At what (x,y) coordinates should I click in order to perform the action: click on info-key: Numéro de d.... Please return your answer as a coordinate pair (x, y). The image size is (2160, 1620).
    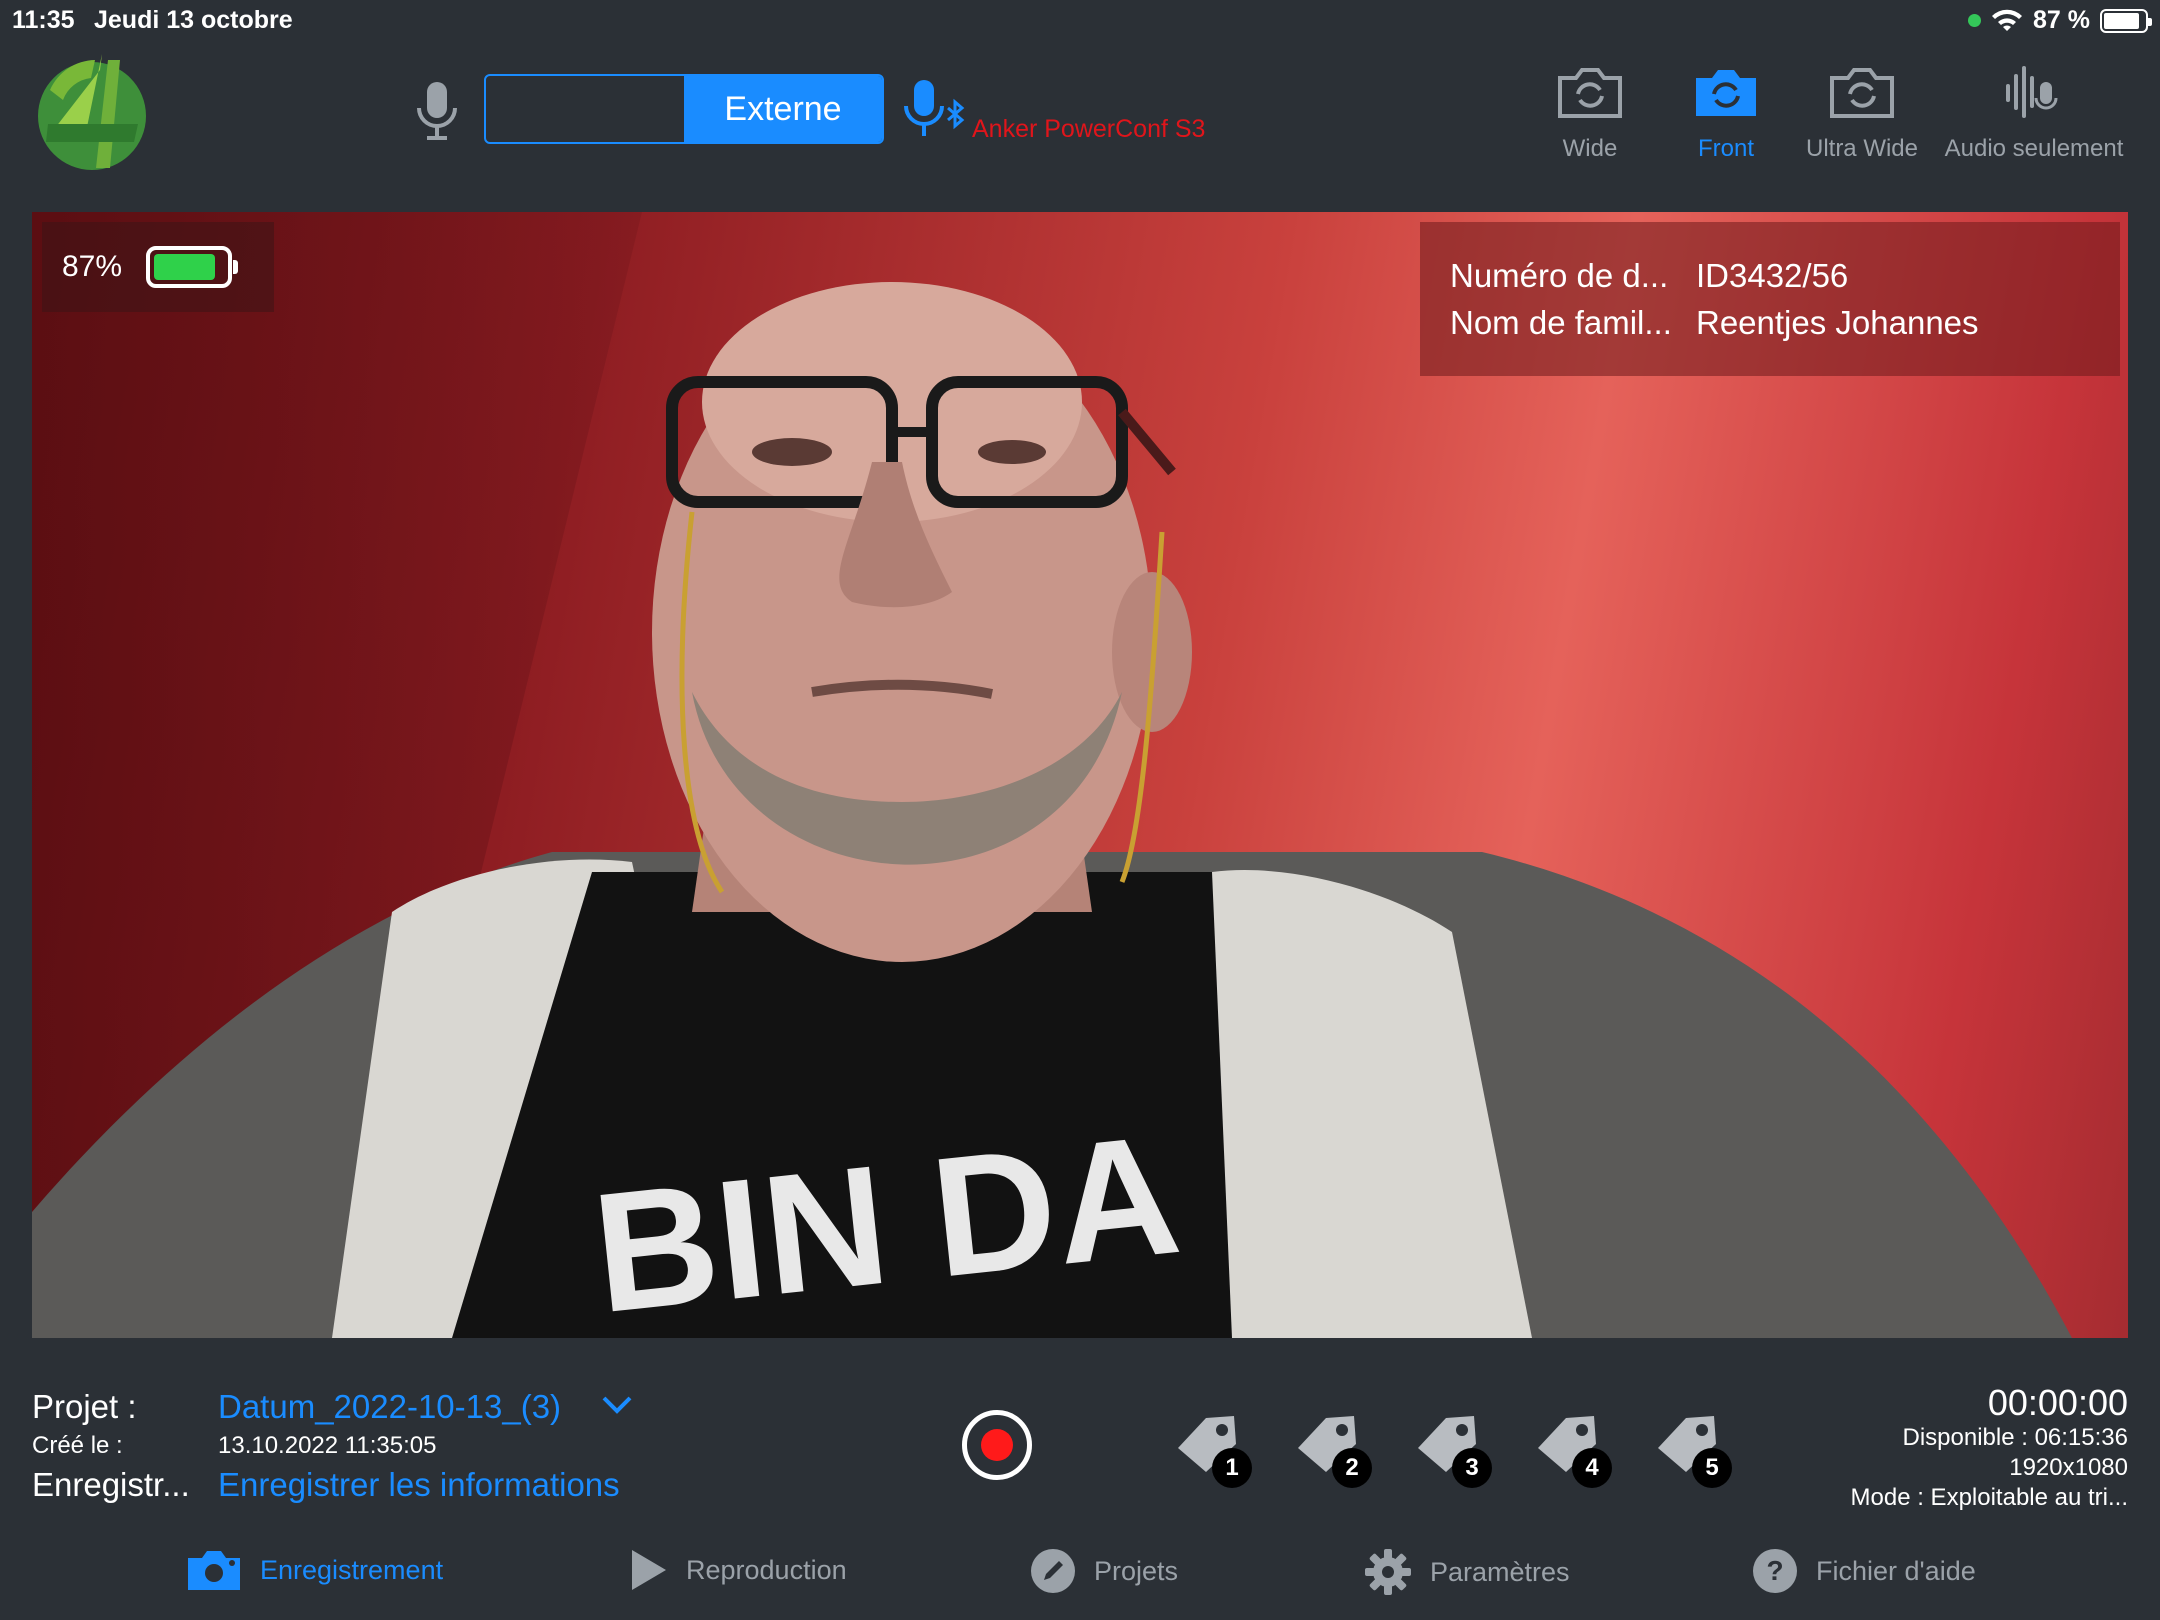
    Looking at the image, I should click on (1559, 275).